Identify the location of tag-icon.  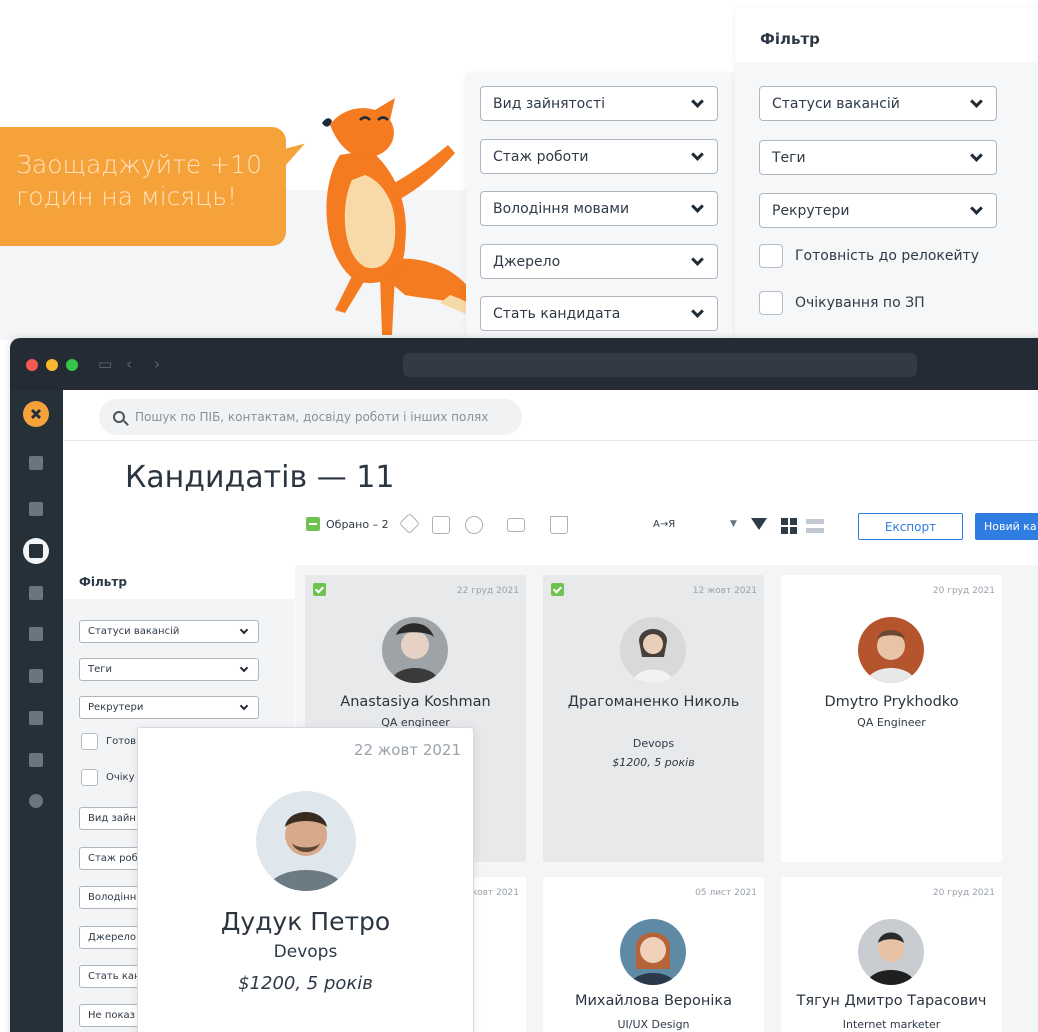
(409, 523).